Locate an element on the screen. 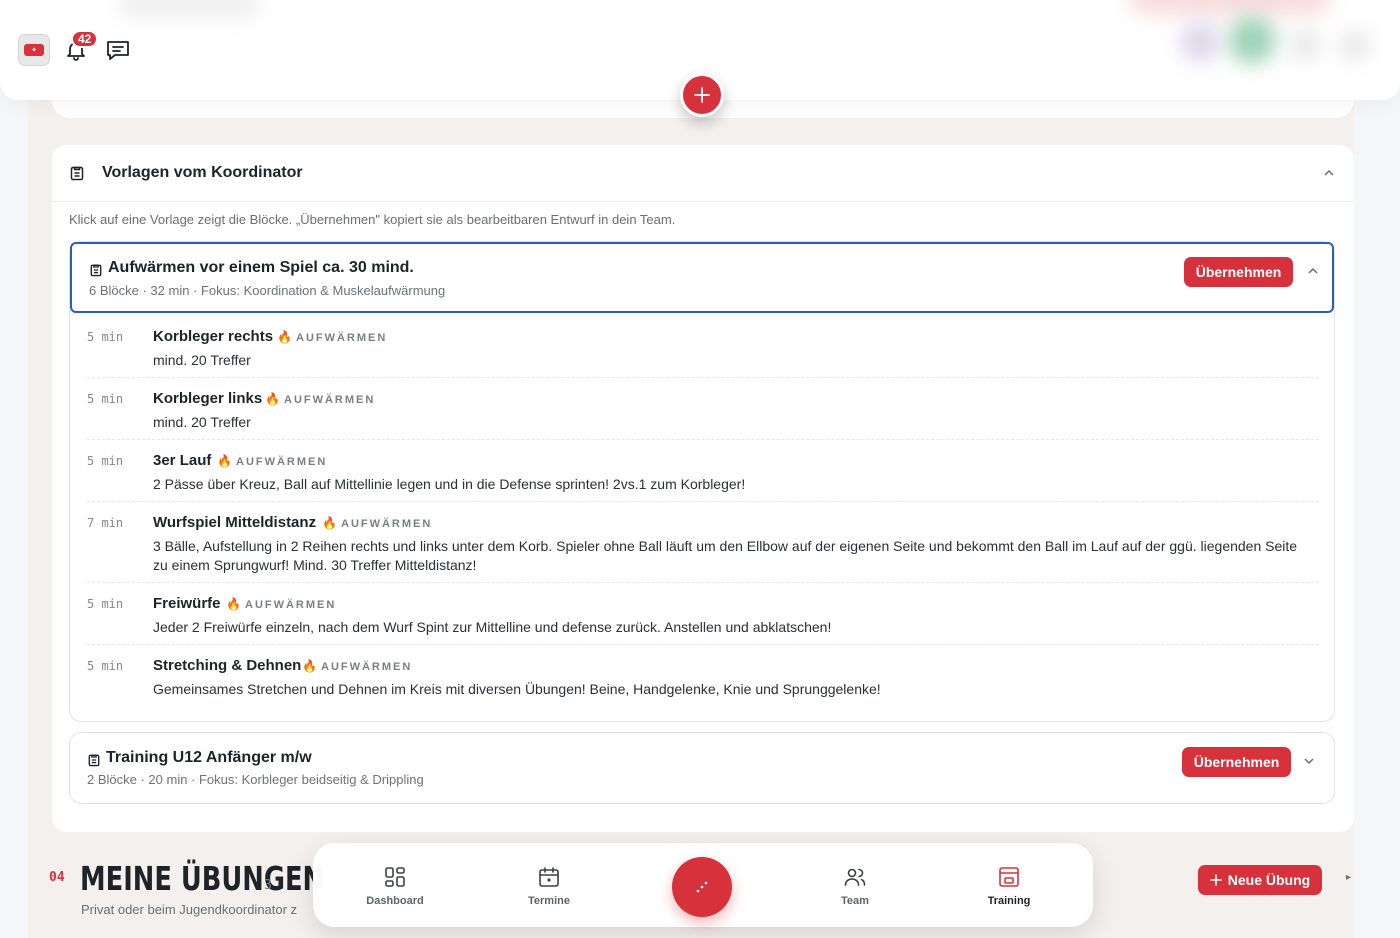 Image resolution: width=1400 pixels, height=938 pixels. blurred-header-accent is located at coordinates (1230, 7).